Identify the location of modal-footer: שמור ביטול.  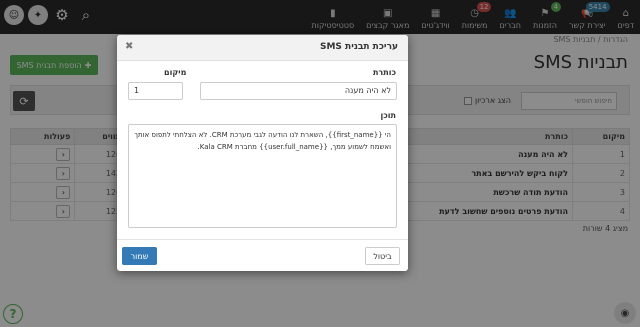
(262, 255).